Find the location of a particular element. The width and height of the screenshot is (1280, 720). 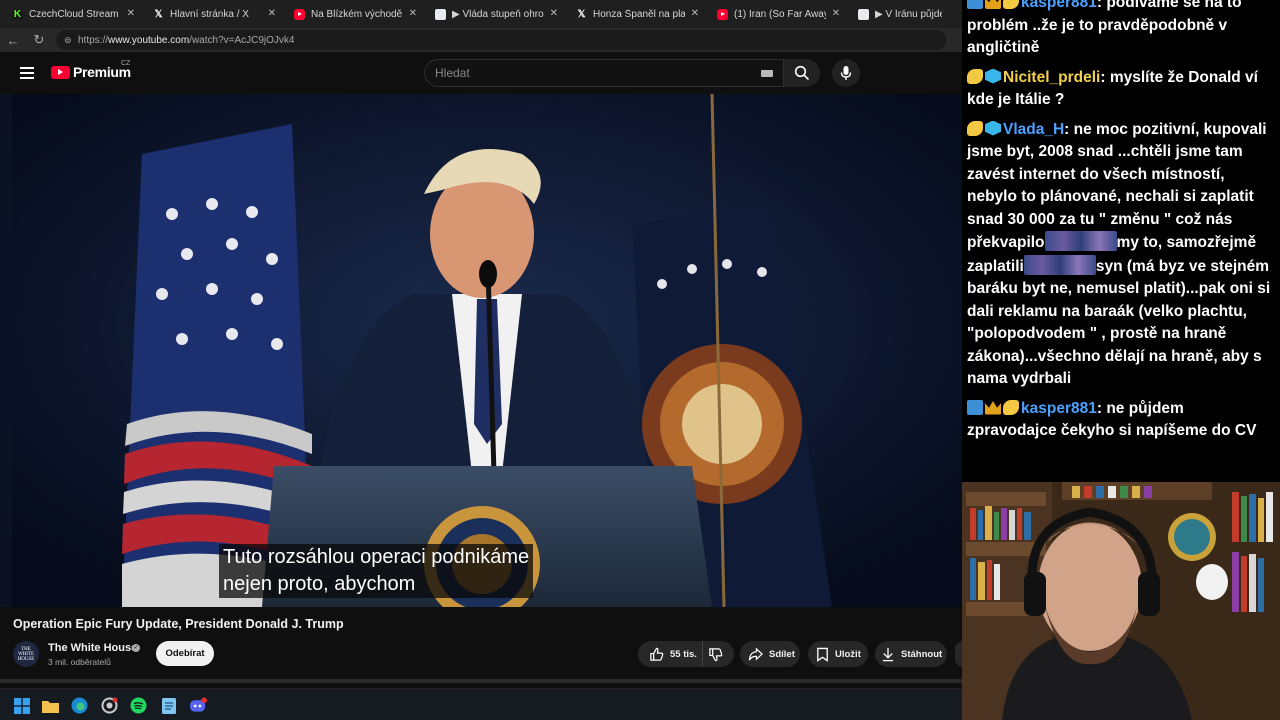

tab-title: ▶ V Íránu půjde o delší c is located at coordinates (908, 14).